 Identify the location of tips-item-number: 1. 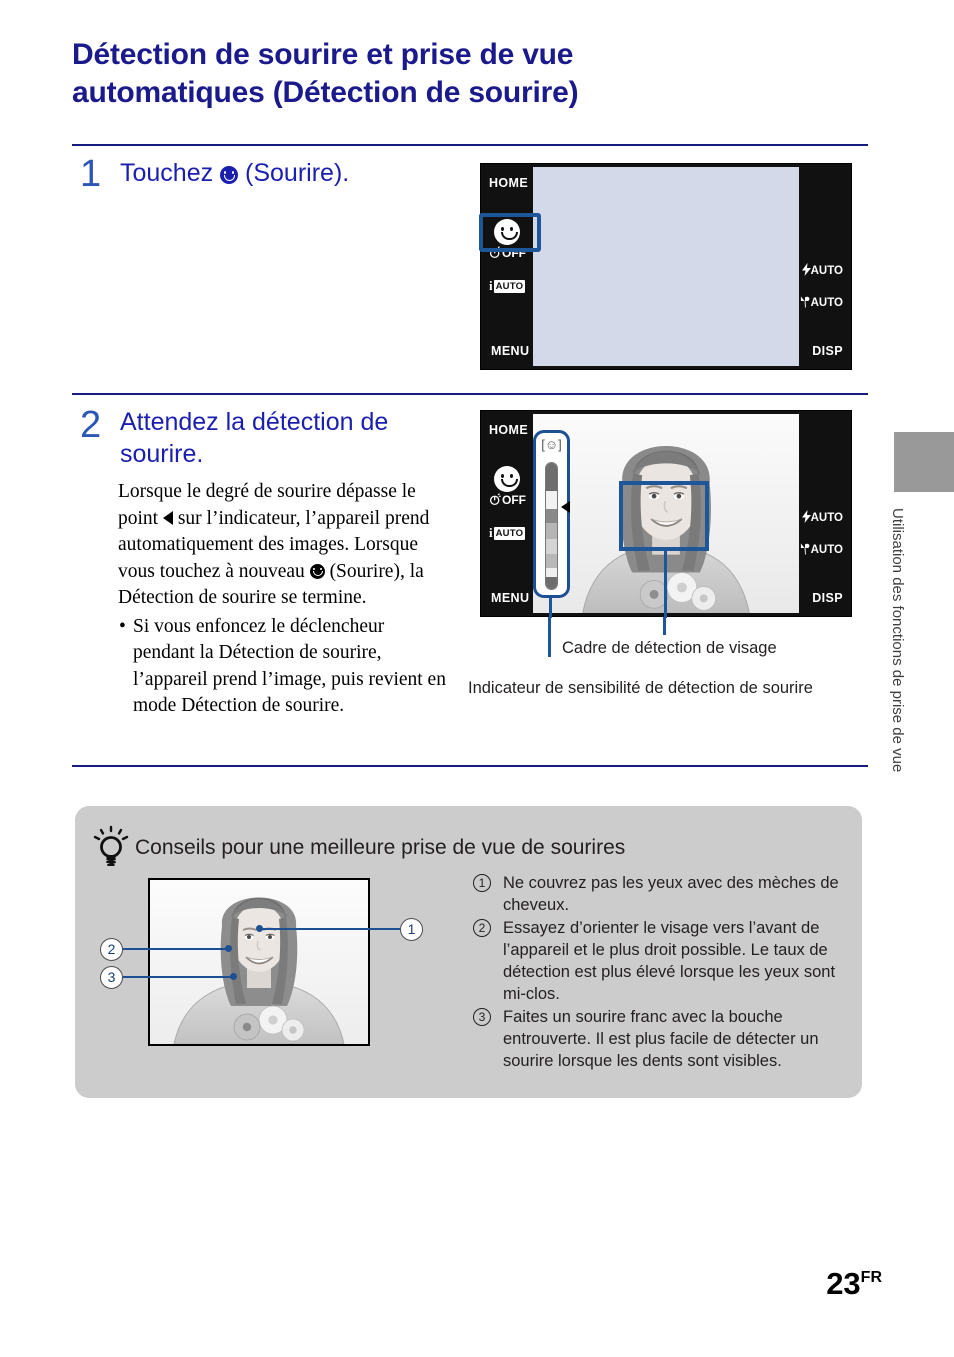
(482, 883).